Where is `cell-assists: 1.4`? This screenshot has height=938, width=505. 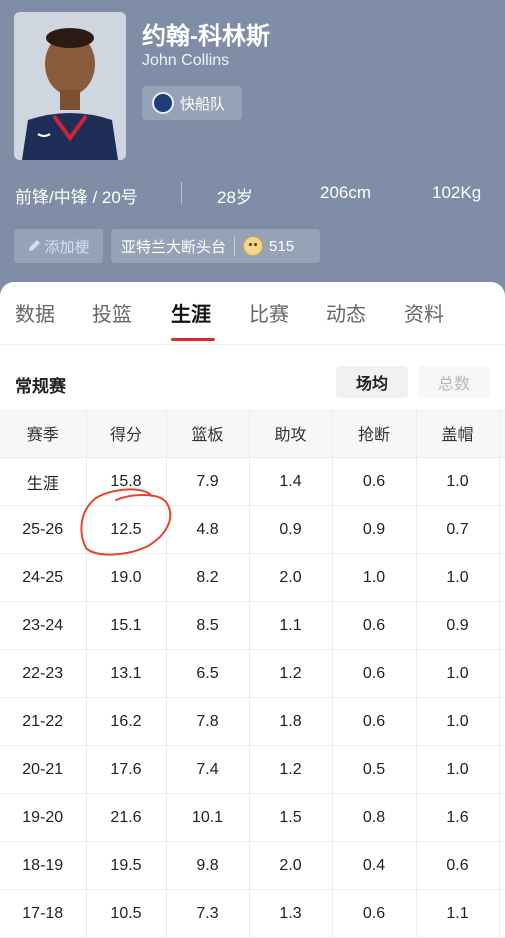
cell-assists: 1.4 is located at coordinates (291, 481).